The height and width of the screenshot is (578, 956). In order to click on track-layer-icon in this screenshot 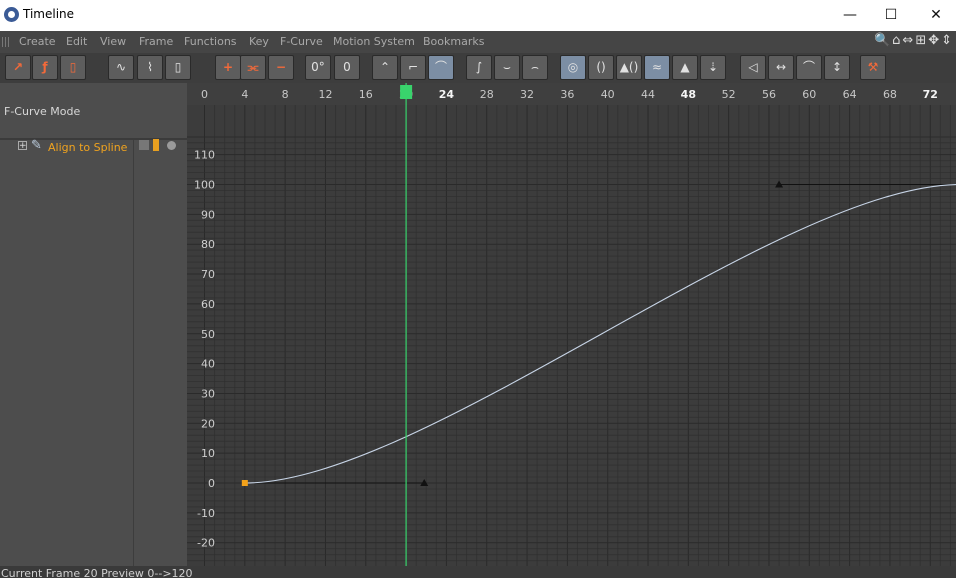, I will do `click(156, 145)`.